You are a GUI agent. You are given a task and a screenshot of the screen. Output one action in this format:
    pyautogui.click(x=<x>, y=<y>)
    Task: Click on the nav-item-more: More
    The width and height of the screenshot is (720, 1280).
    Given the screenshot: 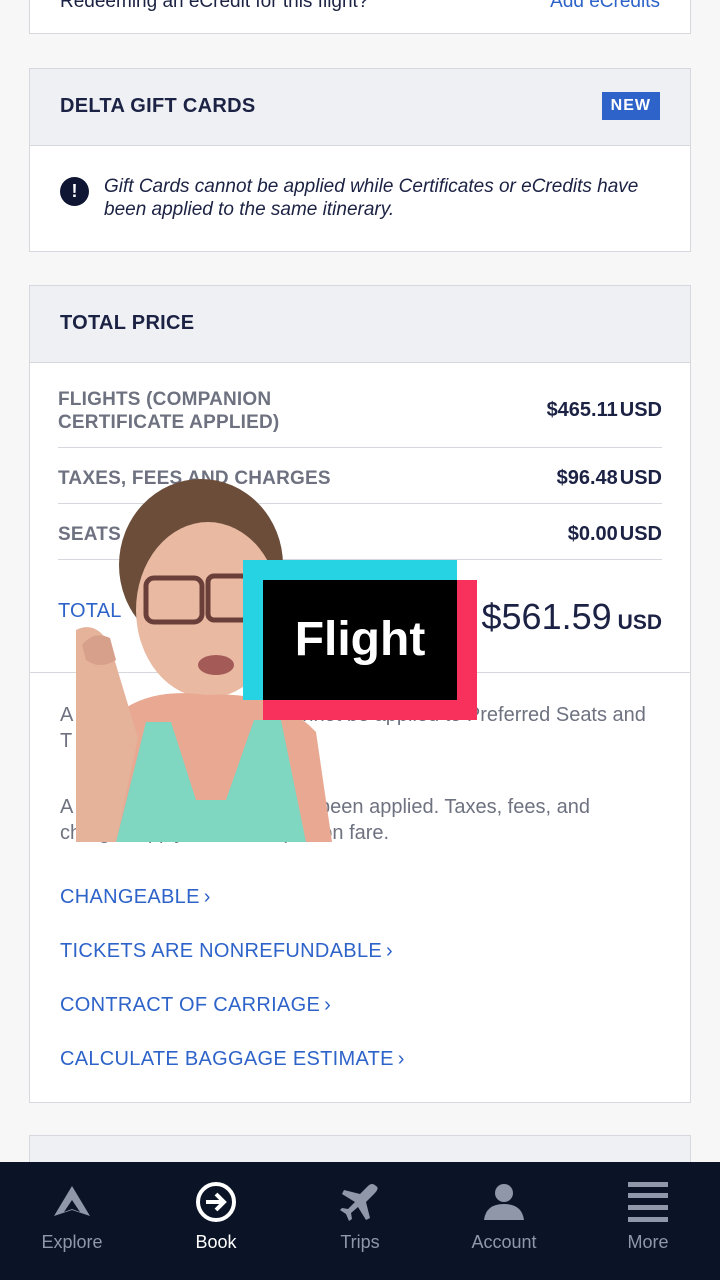 What is the action you would take?
    pyautogui.click(x=648, y=1221)
    